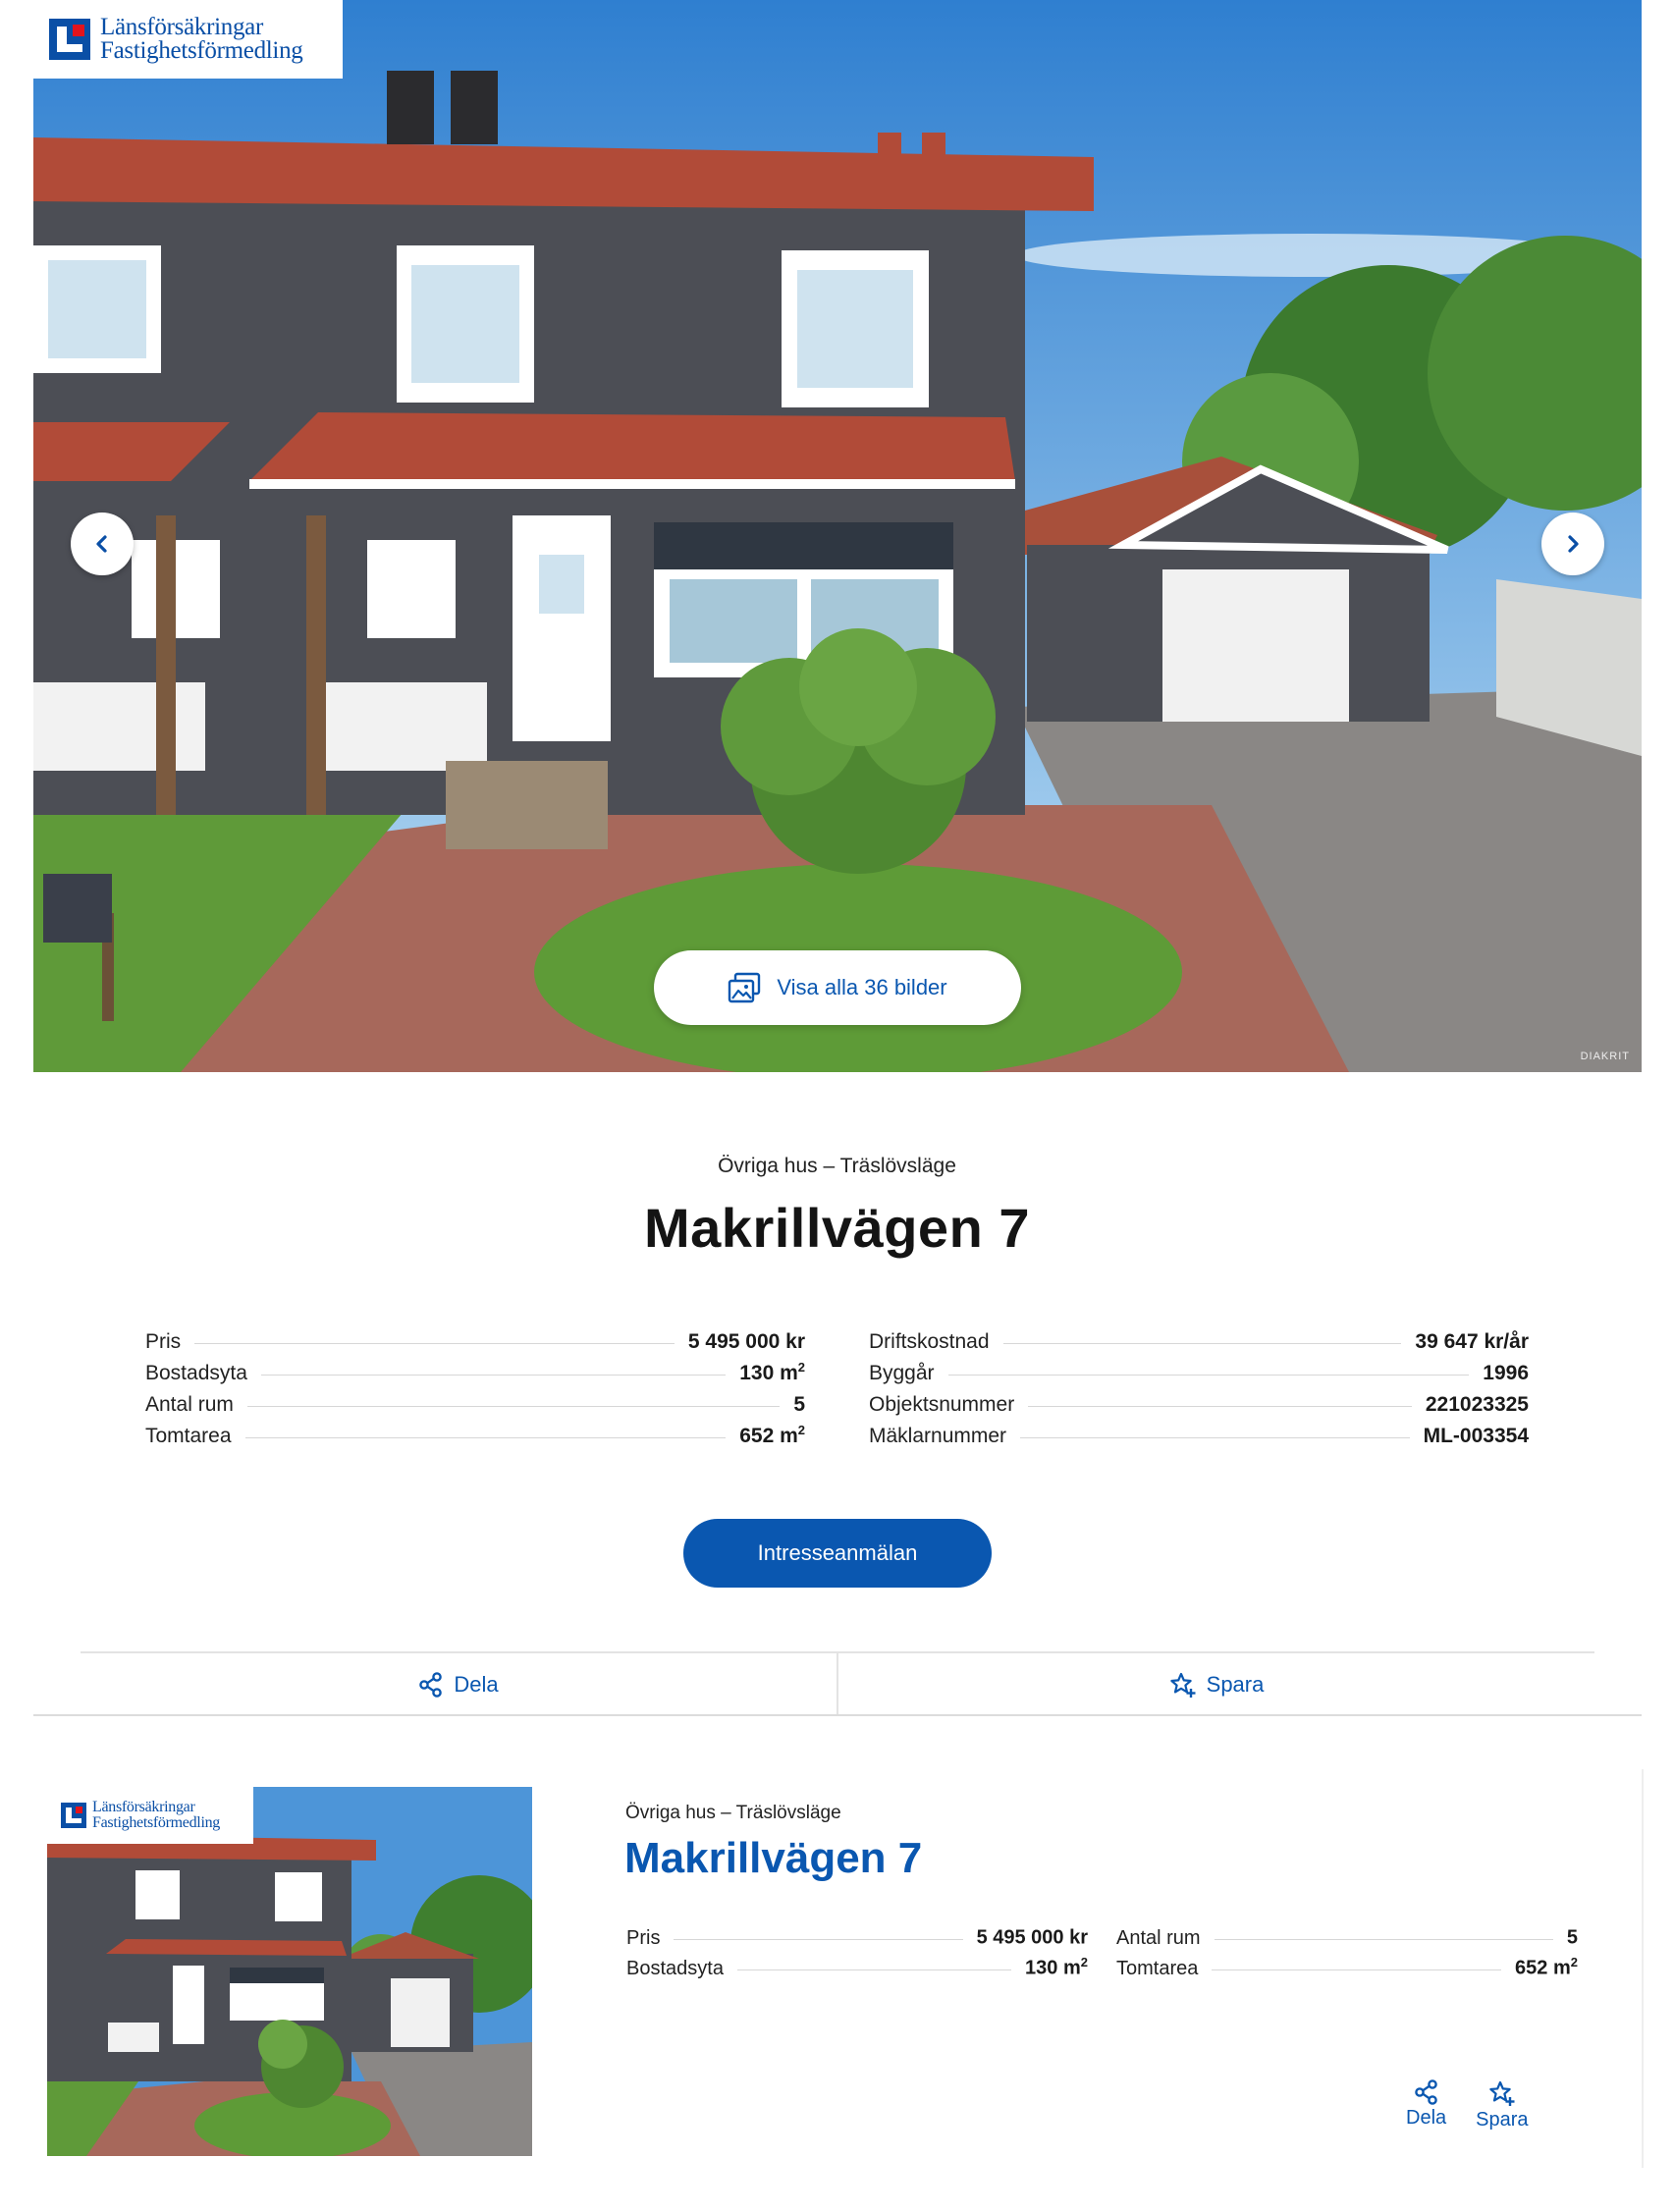 The image size is (1674, 2212). I want to click on fact-row-living-area: Bostadsyta 130 m2, so click(475, 1375).